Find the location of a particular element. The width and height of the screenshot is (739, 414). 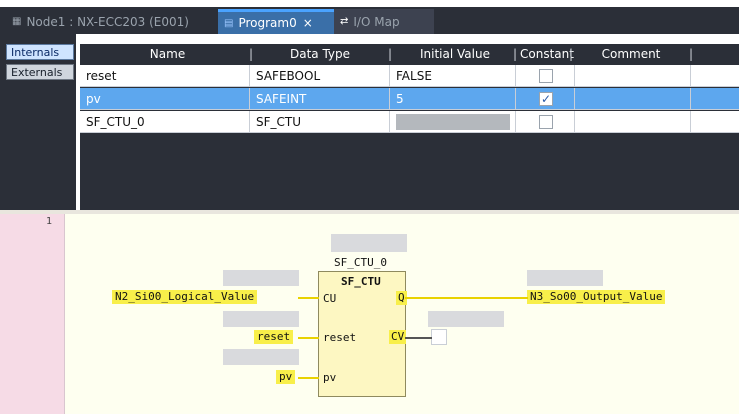

cell-initial-value is located at coordinates (453, 122).